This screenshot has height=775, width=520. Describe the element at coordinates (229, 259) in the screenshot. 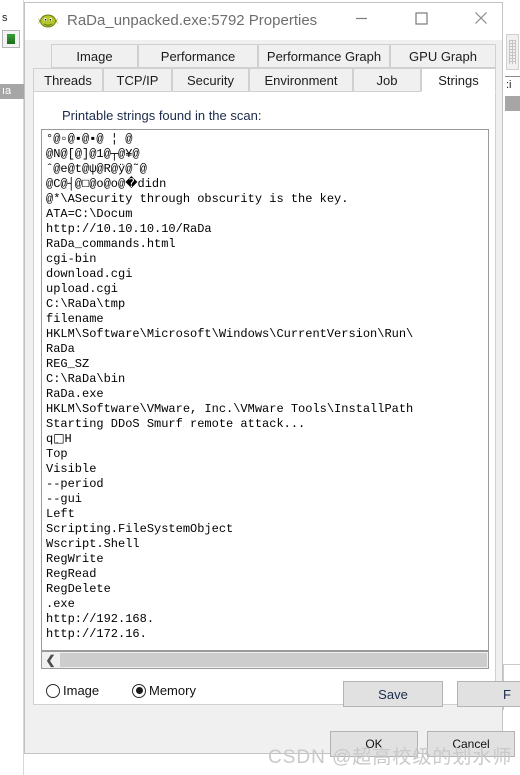

I see `strings-list-item: cgi-bin` at that location.